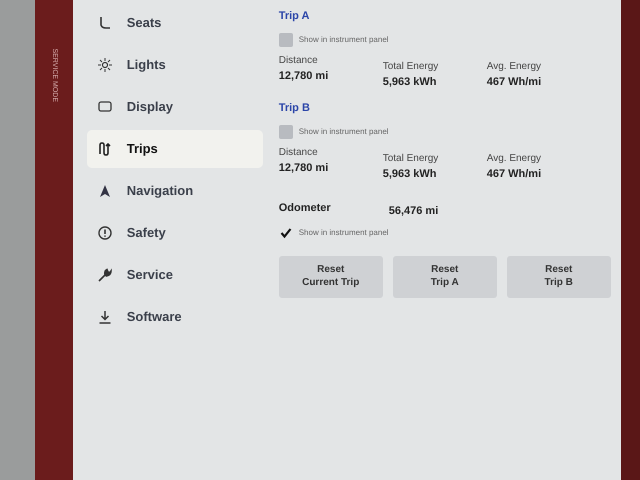 Image resolution: width=640 pixels, height=480 pixels. Describe the element at coordinates (413, 211) in the screenshot. I see `odometer-value: 56,476 mi` at that location.